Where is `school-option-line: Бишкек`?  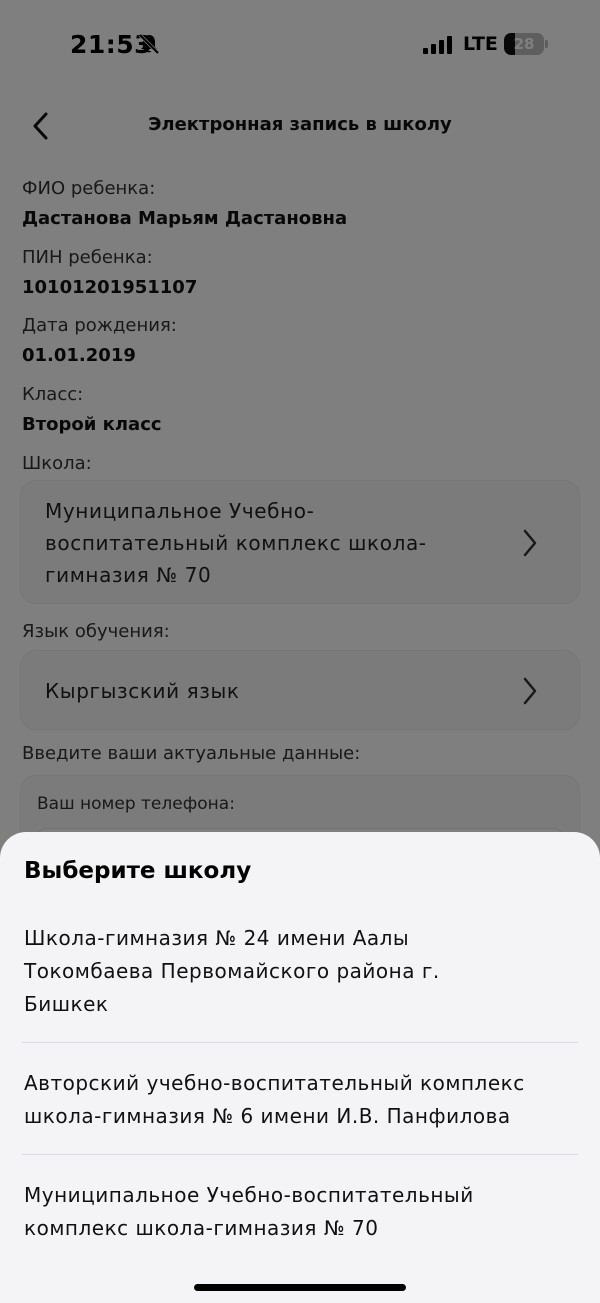
school-option-line: Бишкек is located at coordinates (66, 1004).